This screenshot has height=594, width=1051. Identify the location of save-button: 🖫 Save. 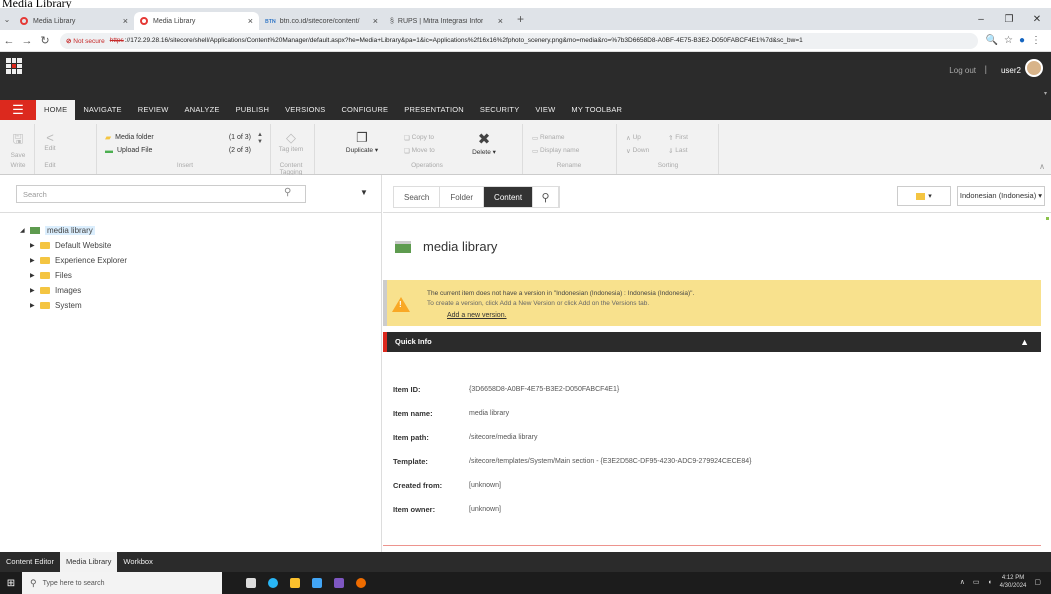
(18, 144).